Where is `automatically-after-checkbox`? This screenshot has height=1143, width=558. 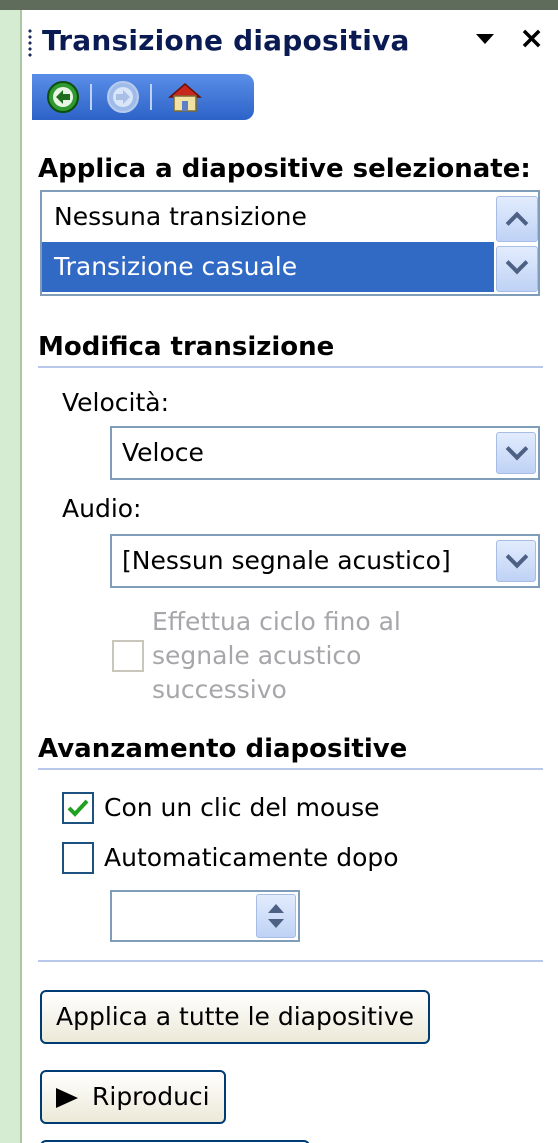 automatically-after-checkbox is located at coordinates (78, 858).